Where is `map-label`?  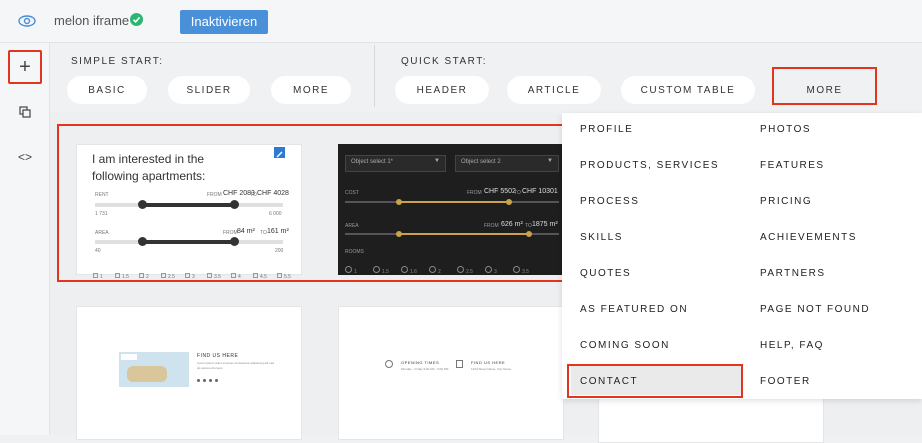 map-label is located at coordinates (129, 357).